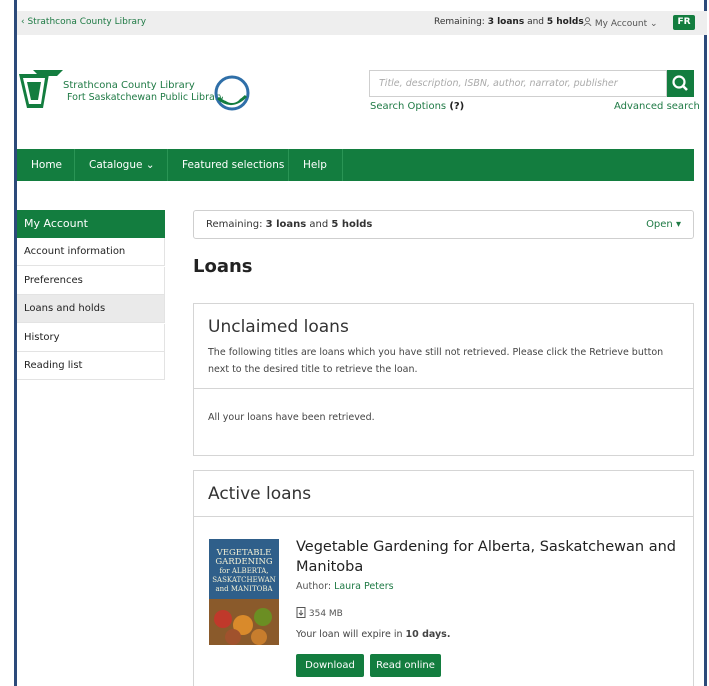 The image size is (709, 686). I want to click on cover-text: and MANITOBA, so click(244, 589).